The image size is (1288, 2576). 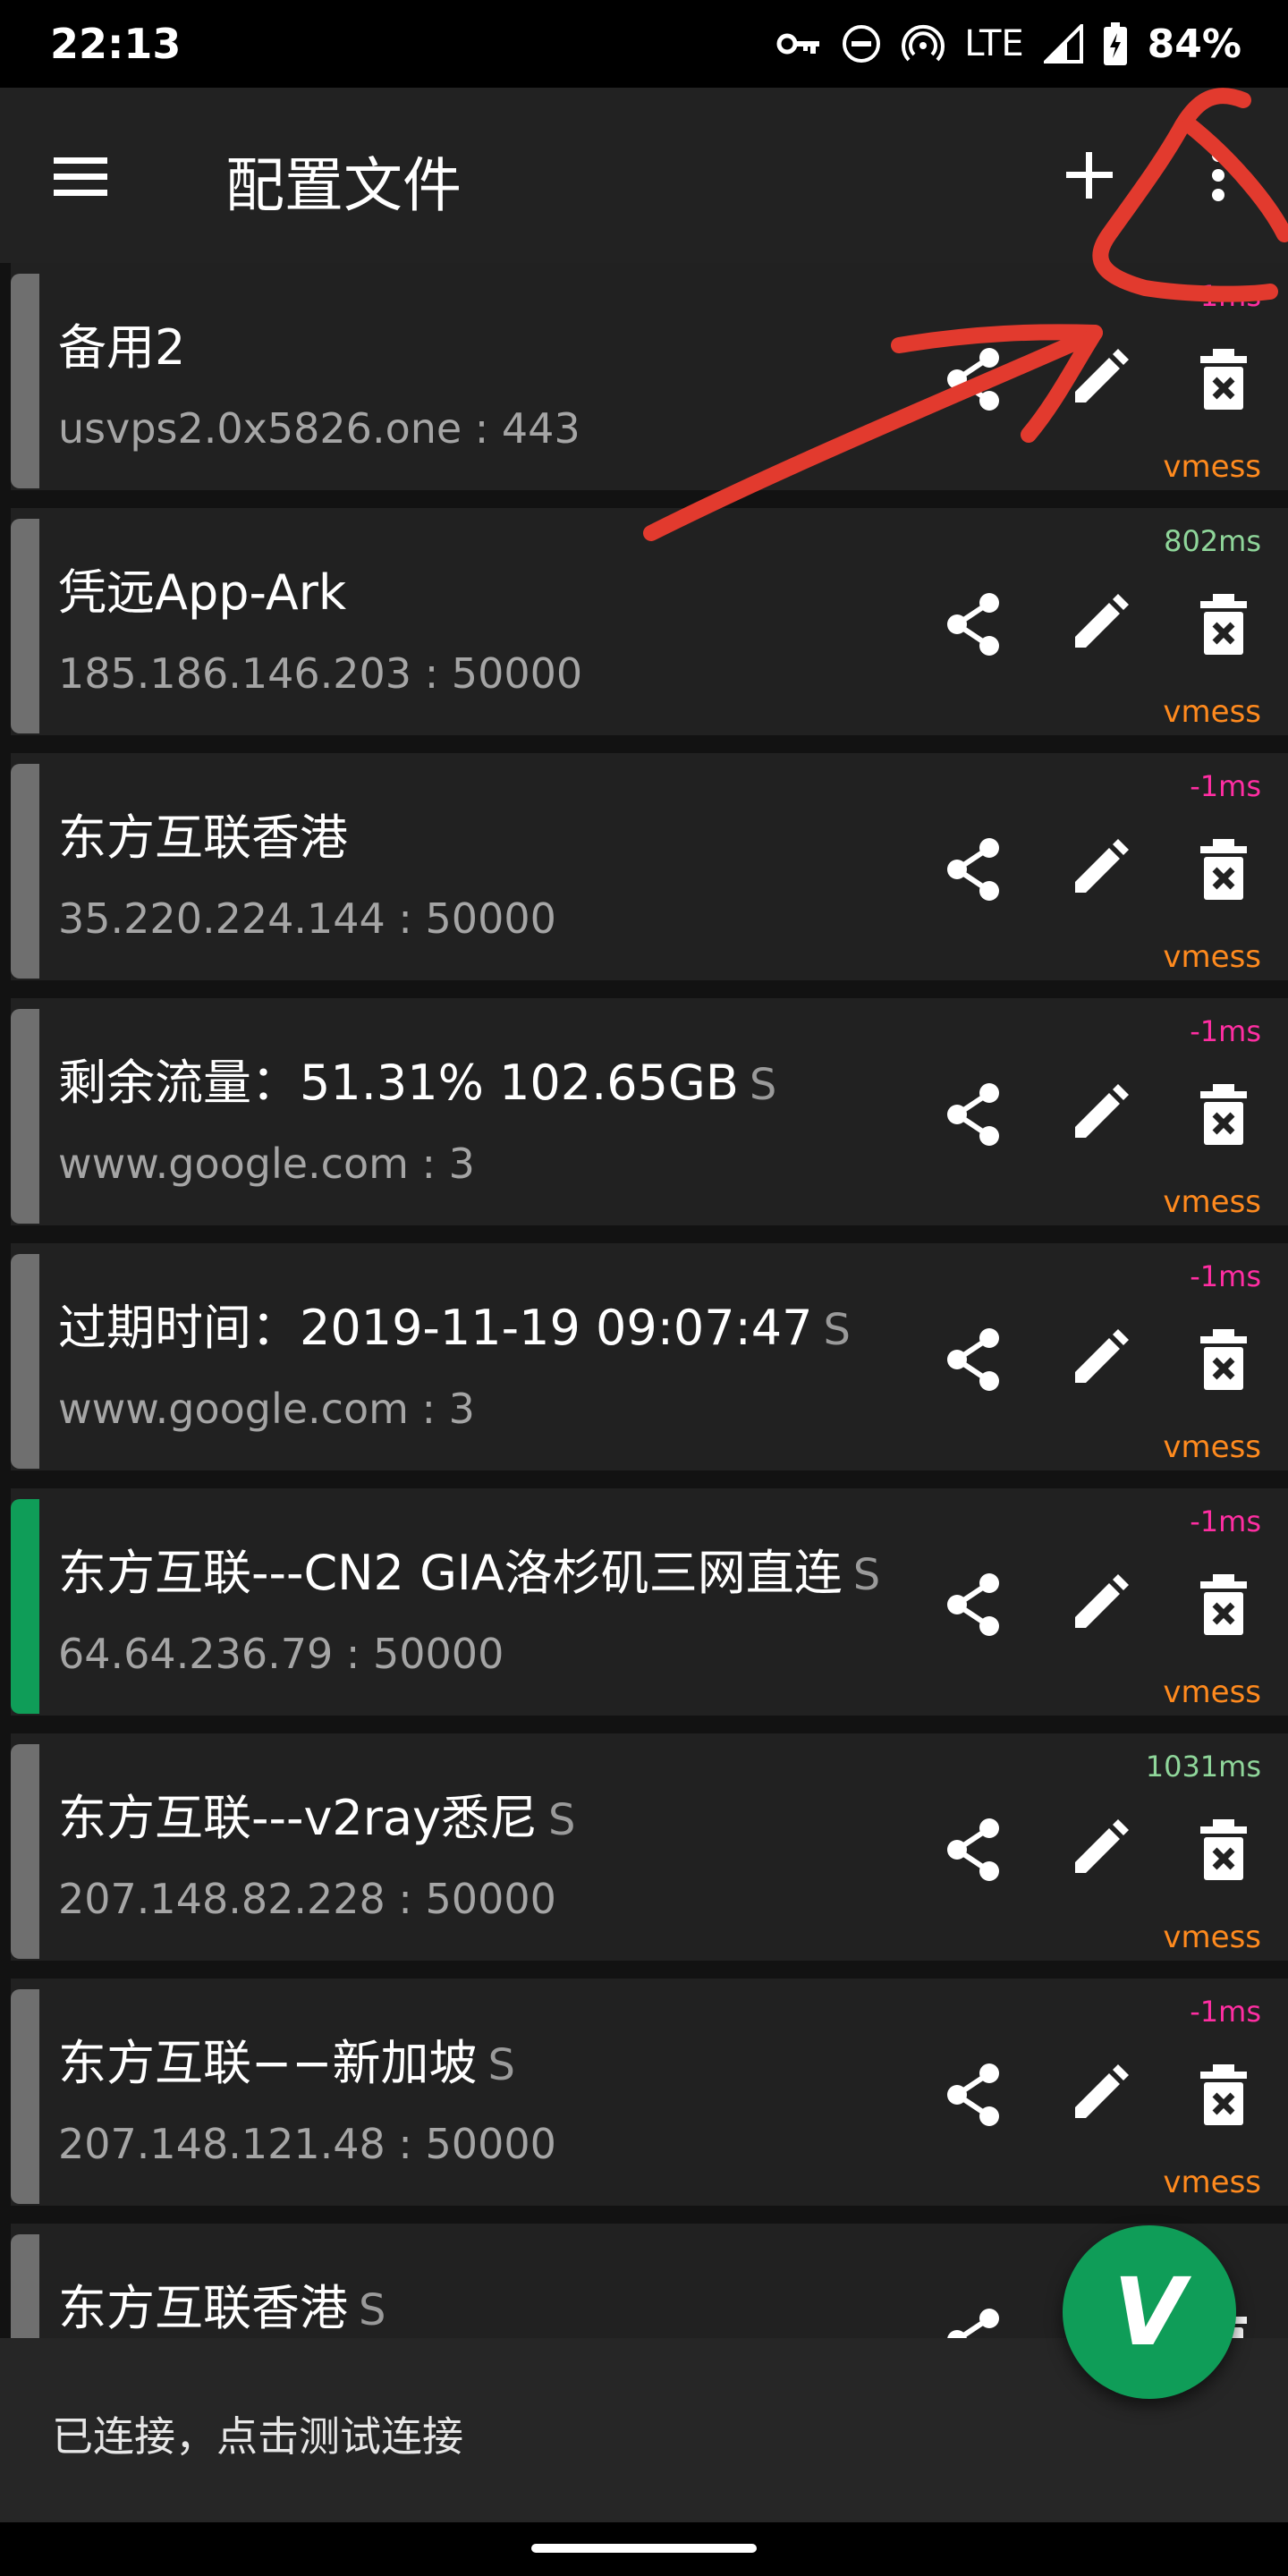 I want to click on home-gesture-handle, so click(x=644, y=2548).